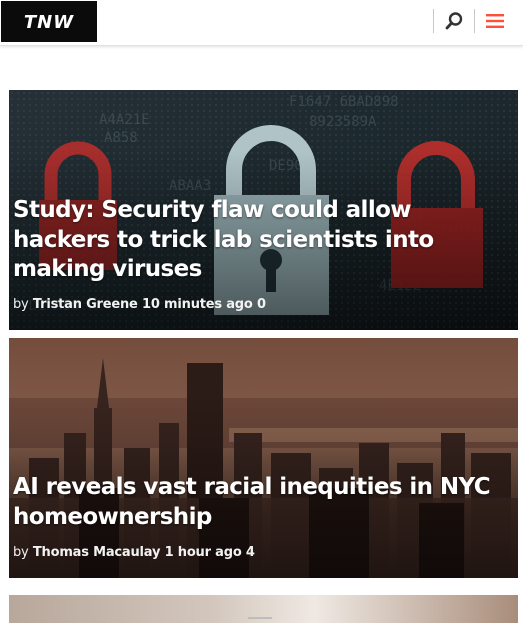 Image resolution: width=523 pixels, height=623 pixels. I want to click on hamburger-menu-icon, so click(495, 21).